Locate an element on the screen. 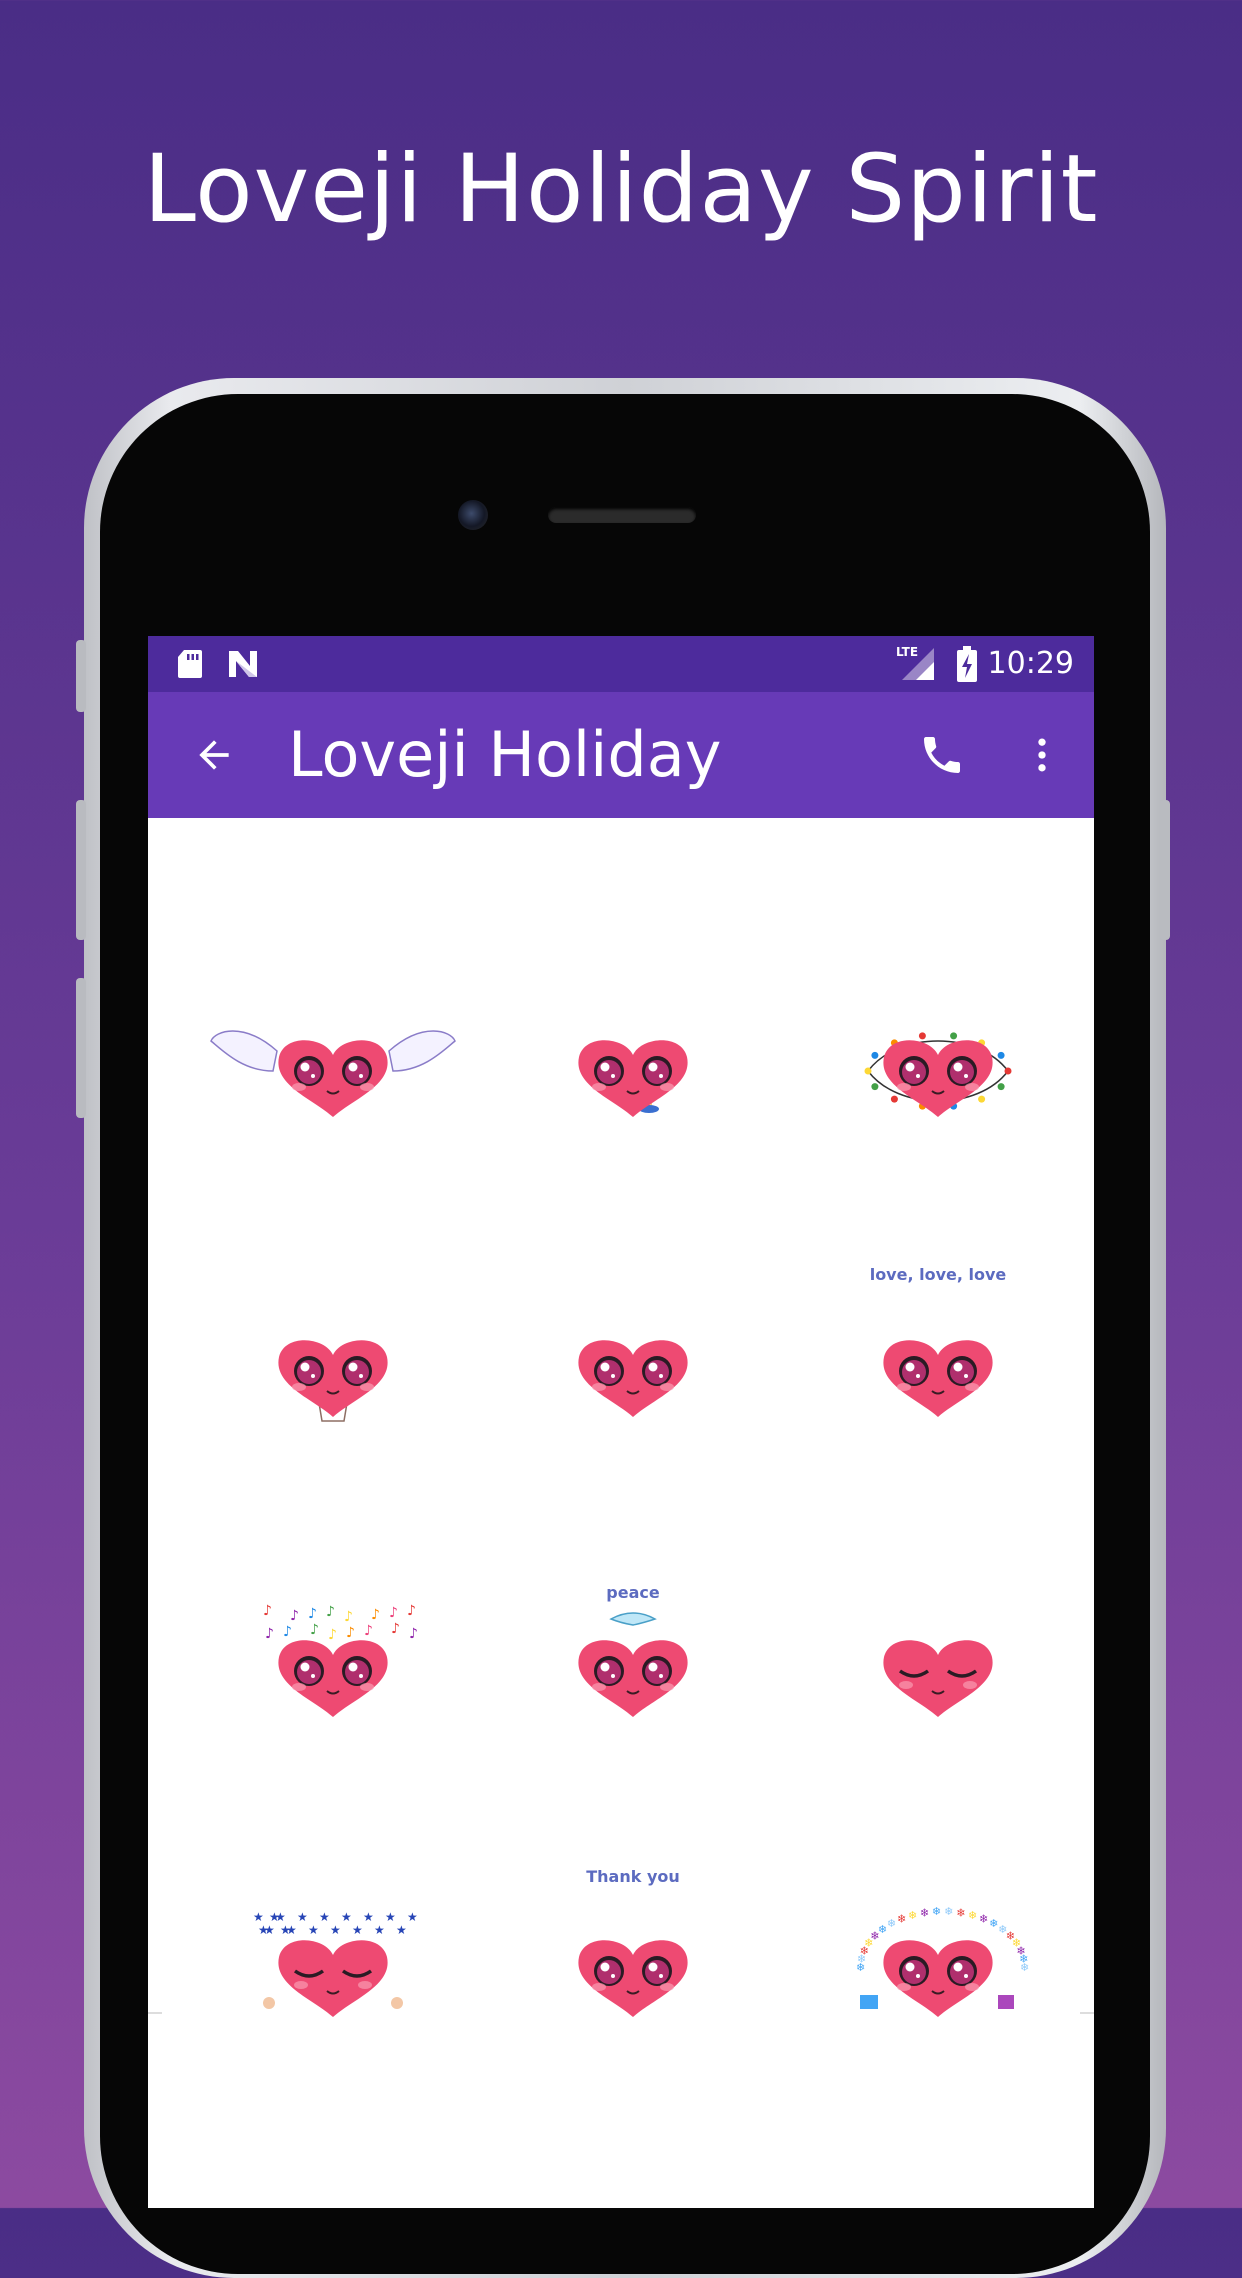  sticker-heart-winter-gifts: ❄ ❄ ❄ ❄ ❄ ❄ ❄ ❄ ❄ ❄ ❄ ❄ ❄ ❄ ❄ ❄ ❄ ❄ ❄ ❄ ❄ ❄ is located at coordinates (938, 1976).